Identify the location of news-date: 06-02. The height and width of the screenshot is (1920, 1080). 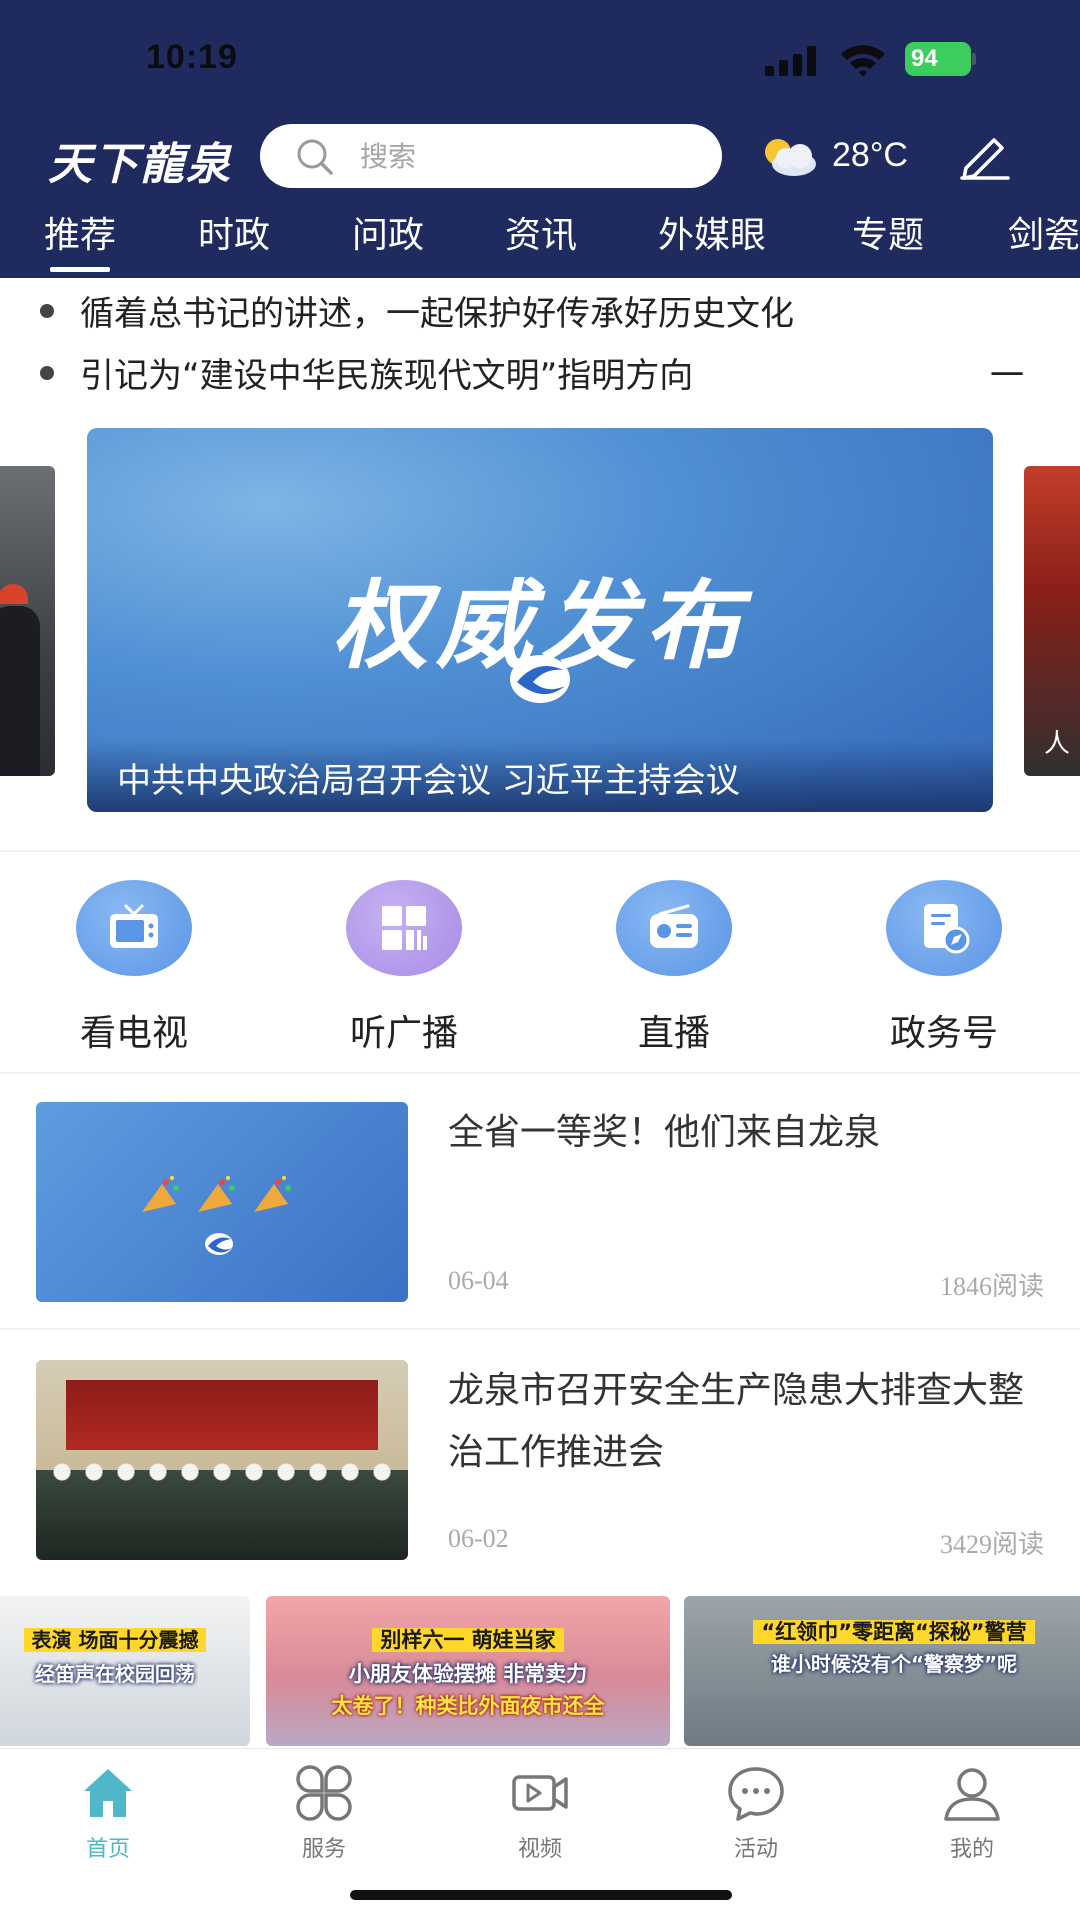
(478, 1538).